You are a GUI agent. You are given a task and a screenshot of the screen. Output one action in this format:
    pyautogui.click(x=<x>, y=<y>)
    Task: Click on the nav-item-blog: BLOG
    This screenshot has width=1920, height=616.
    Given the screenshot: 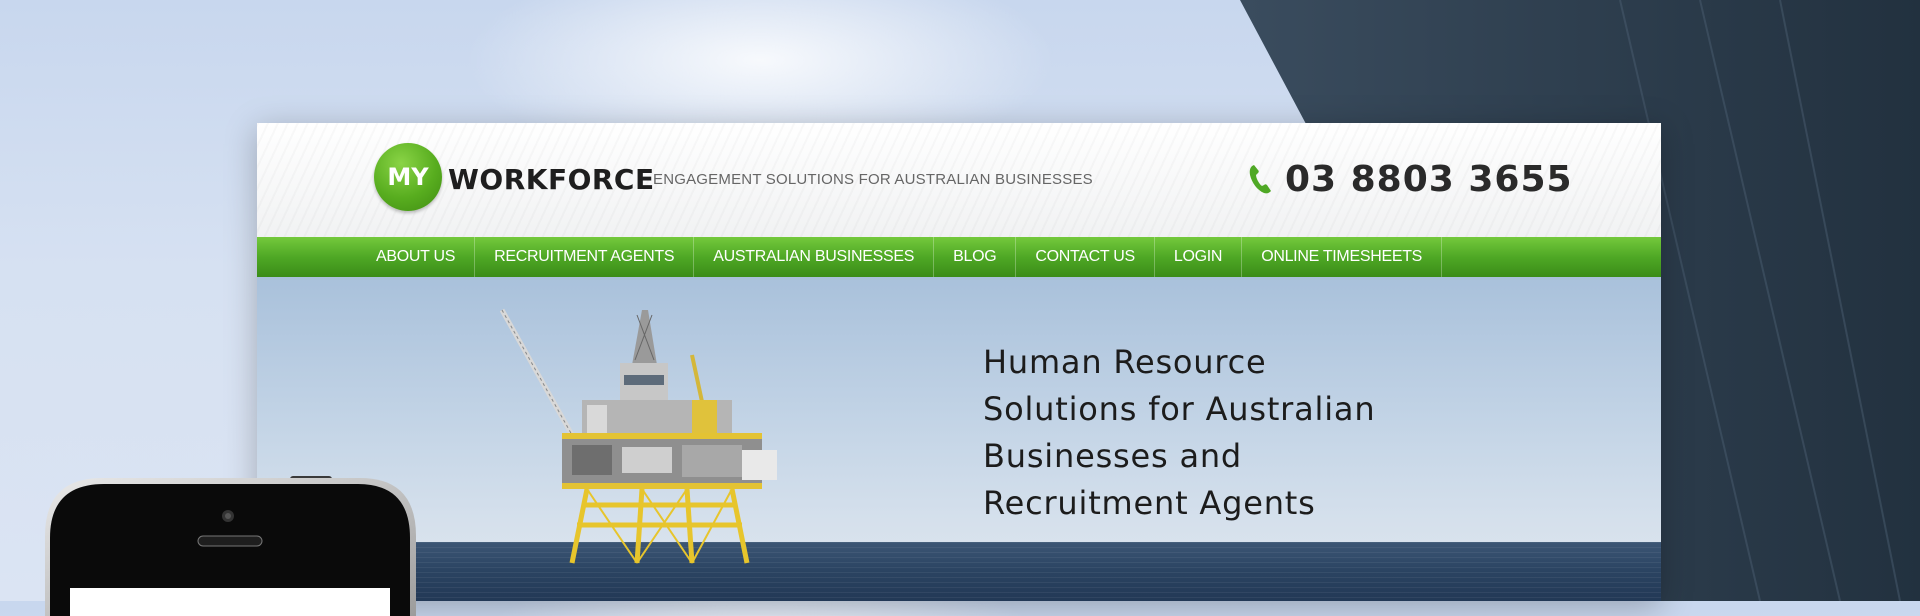 What is the action you would take?
    pyautogui.click(x=975, y=257)
    